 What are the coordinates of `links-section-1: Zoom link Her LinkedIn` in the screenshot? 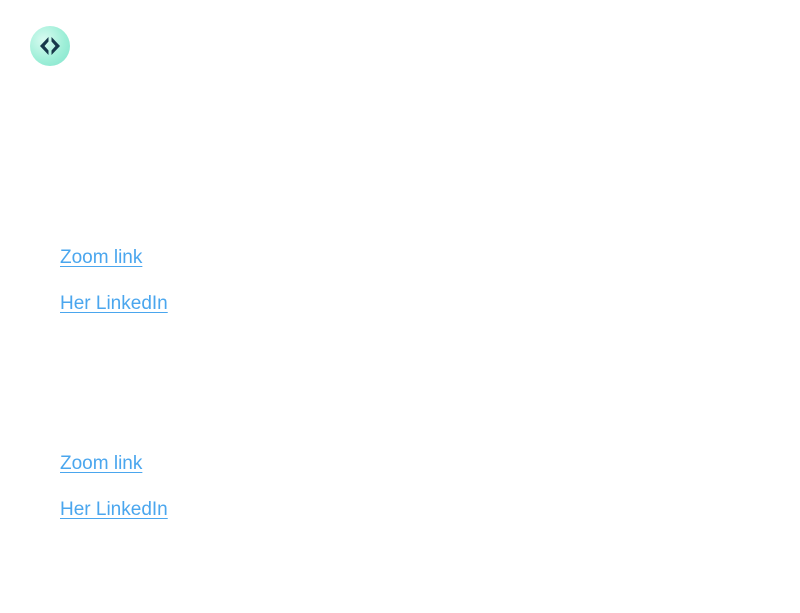 It's located at (114, 281).